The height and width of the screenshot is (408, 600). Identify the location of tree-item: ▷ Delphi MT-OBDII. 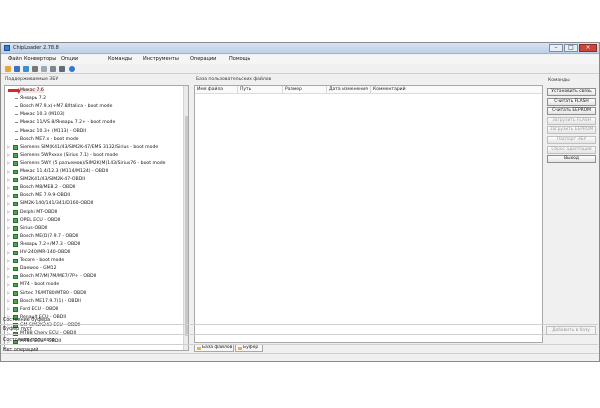
(94, 213).